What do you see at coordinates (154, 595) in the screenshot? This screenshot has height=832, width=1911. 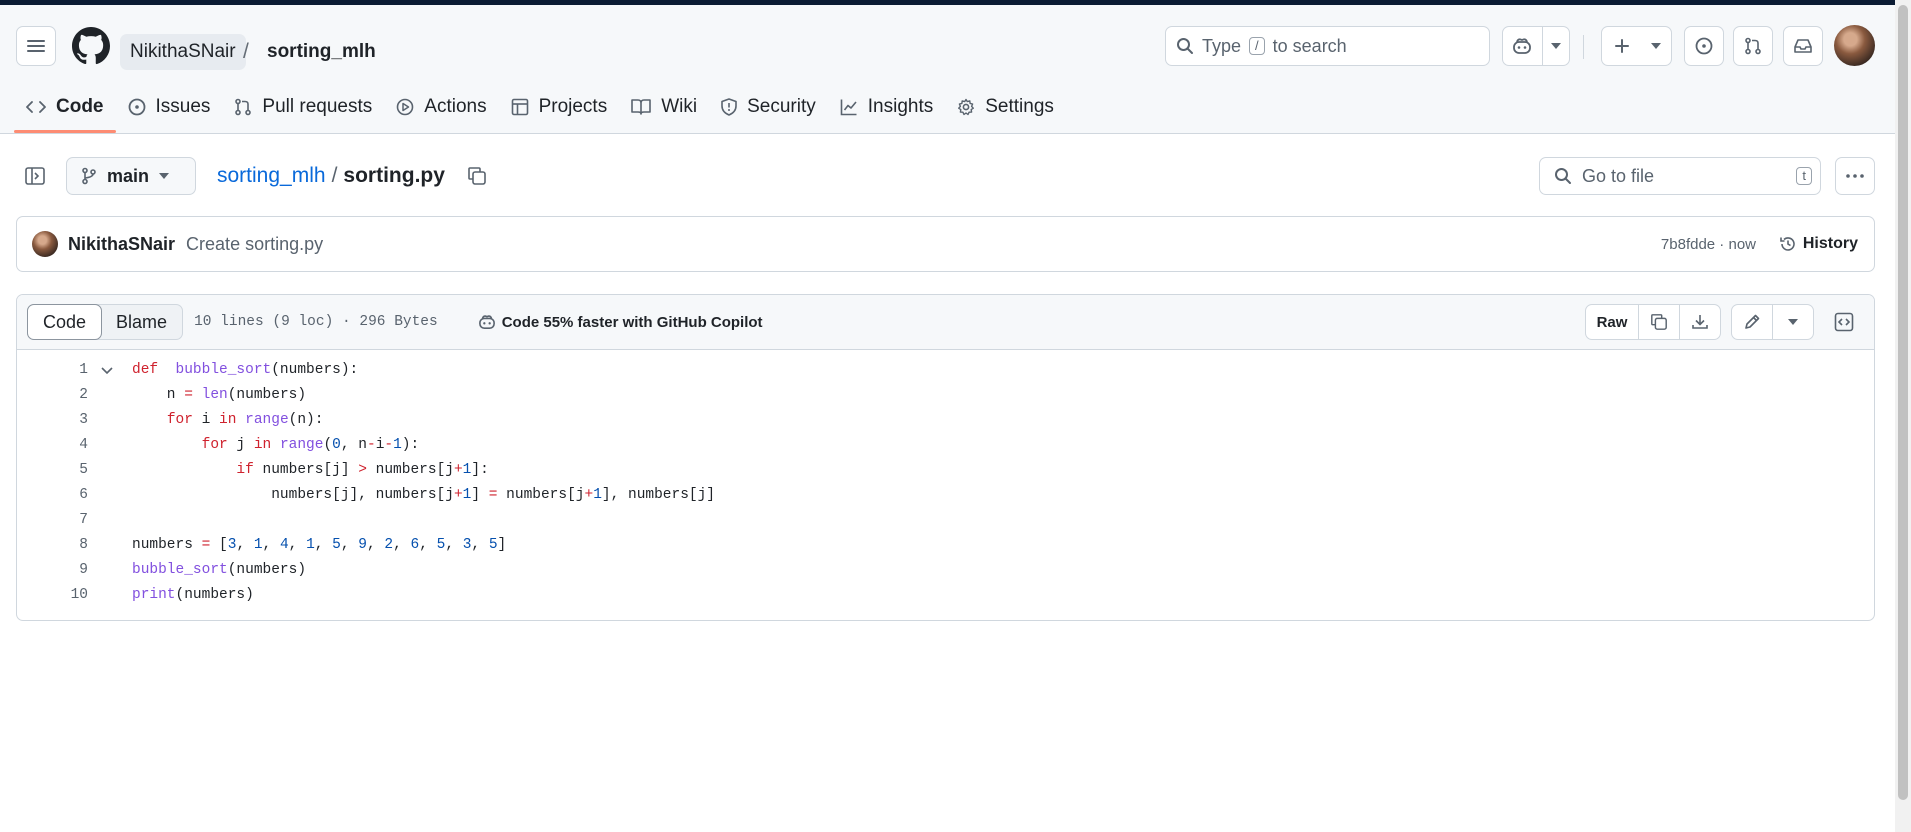 I see `code-token: print` at bounding box center [154, 595].